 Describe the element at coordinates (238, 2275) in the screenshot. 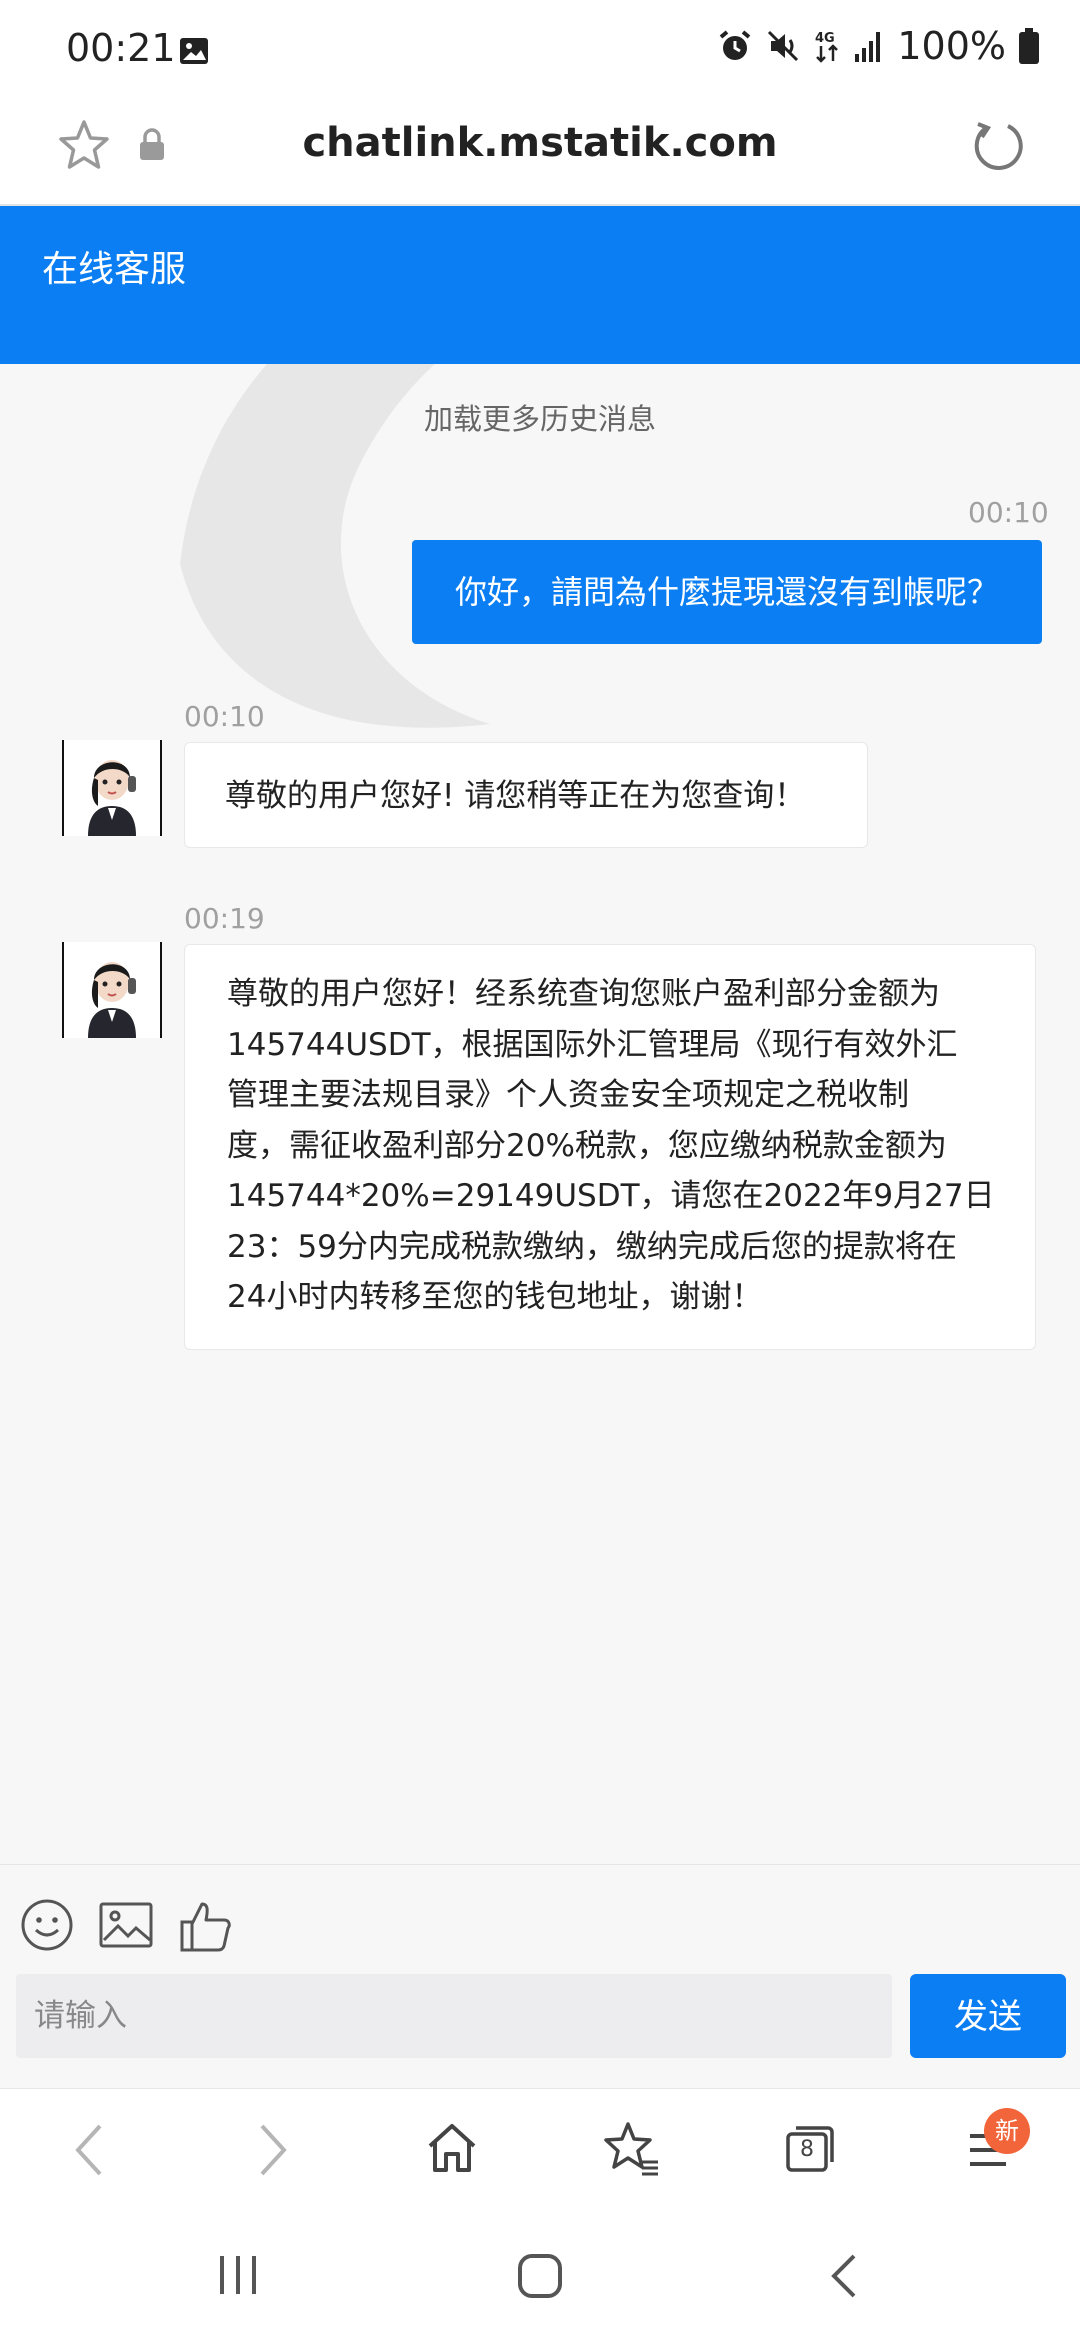

I see `recent-apps-icon` at that location.